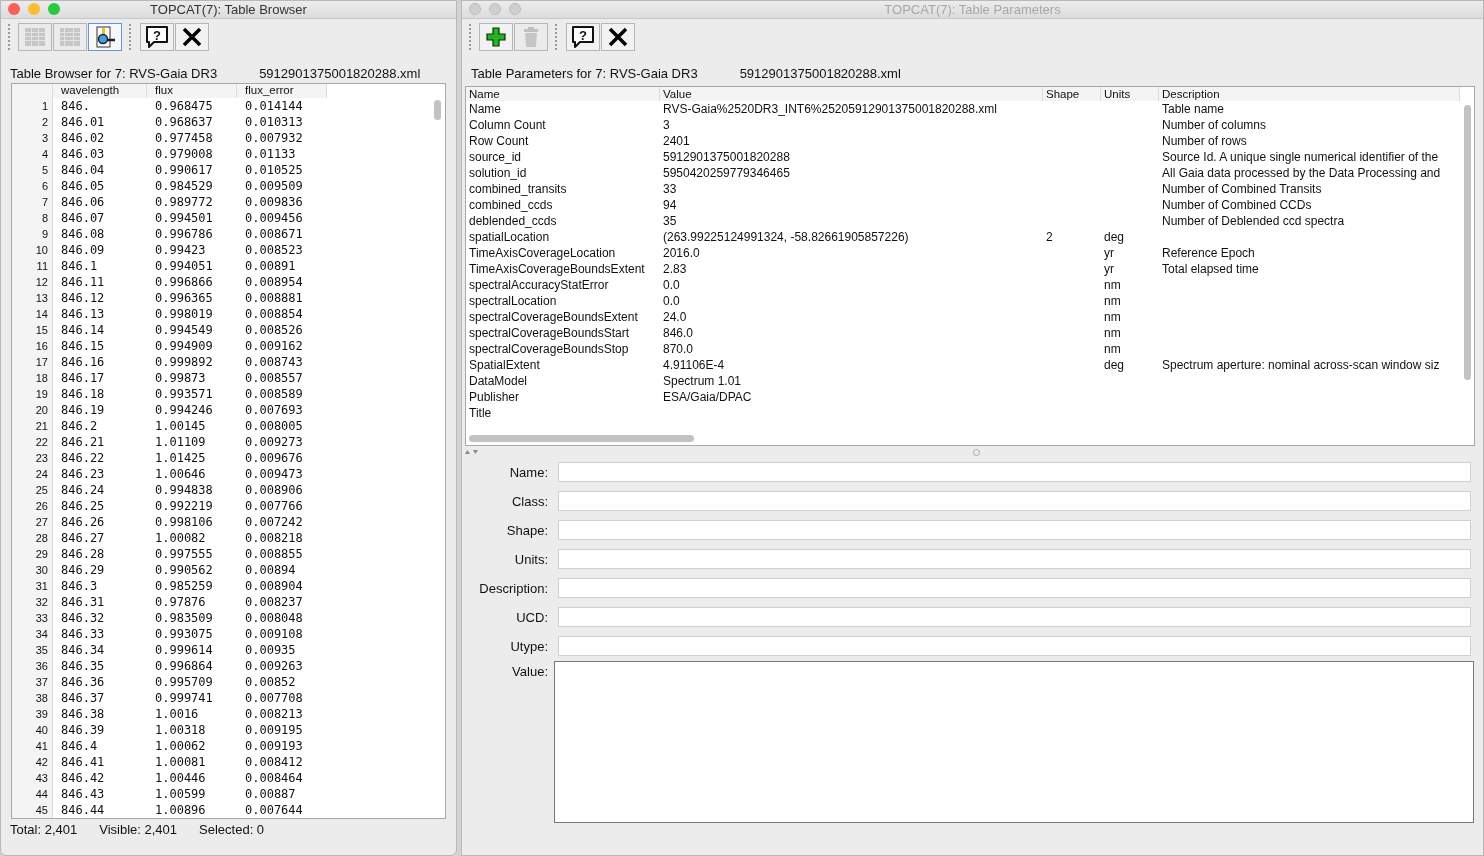  I want to click on table-cell-text: 846.07, so click(83, 217).